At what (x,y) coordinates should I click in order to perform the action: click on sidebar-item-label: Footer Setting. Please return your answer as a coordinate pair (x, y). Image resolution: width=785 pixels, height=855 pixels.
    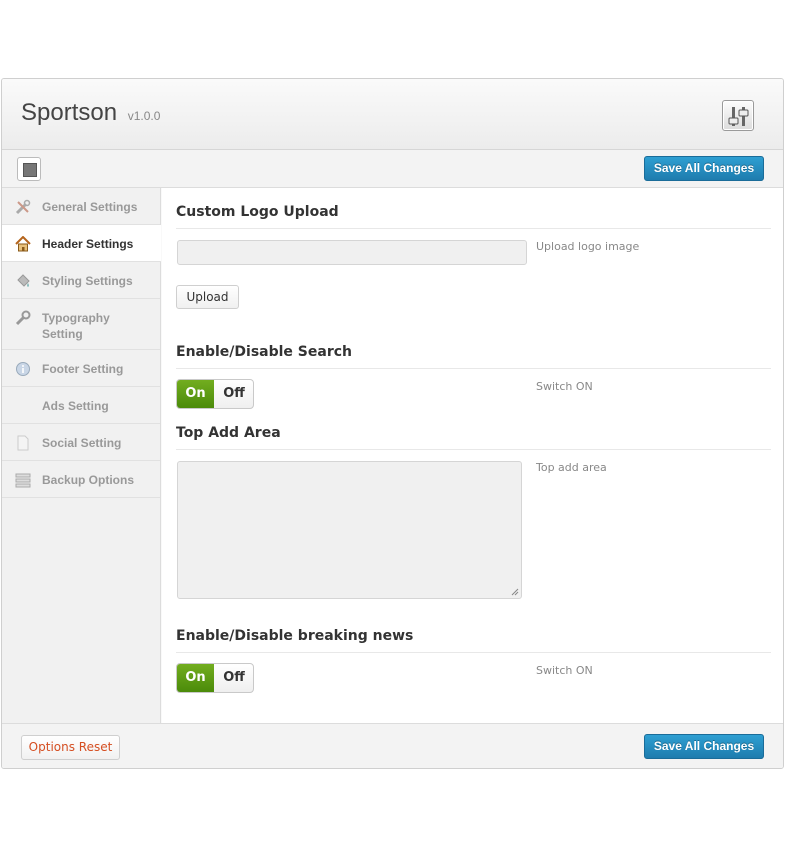
    Looking at the image, I should click on (83, 369).